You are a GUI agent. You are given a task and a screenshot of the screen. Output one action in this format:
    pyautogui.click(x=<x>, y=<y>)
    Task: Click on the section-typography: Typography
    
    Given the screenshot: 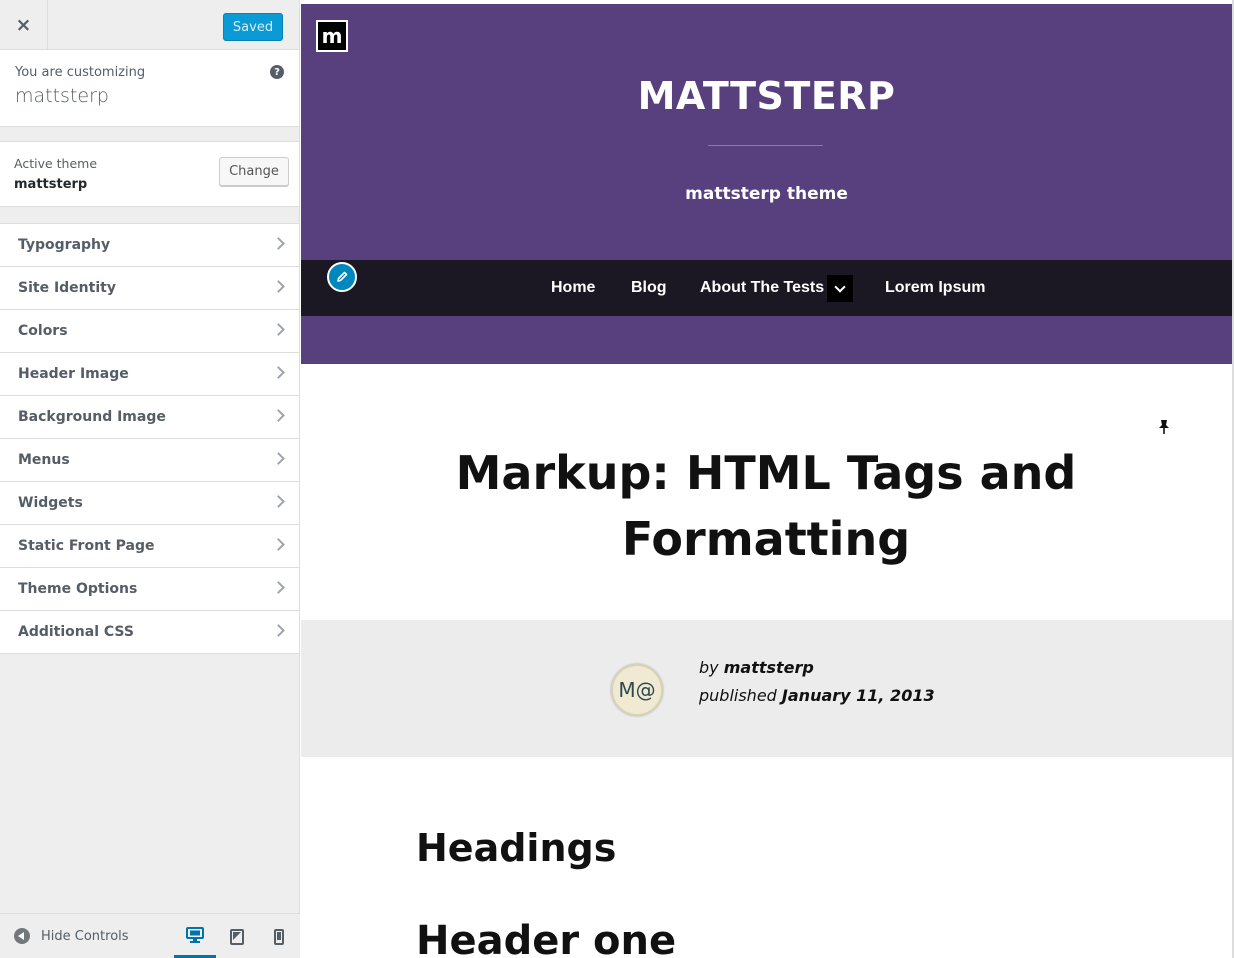 What is the action you would take?
    pyautogui.click(x=149, y=245)
    